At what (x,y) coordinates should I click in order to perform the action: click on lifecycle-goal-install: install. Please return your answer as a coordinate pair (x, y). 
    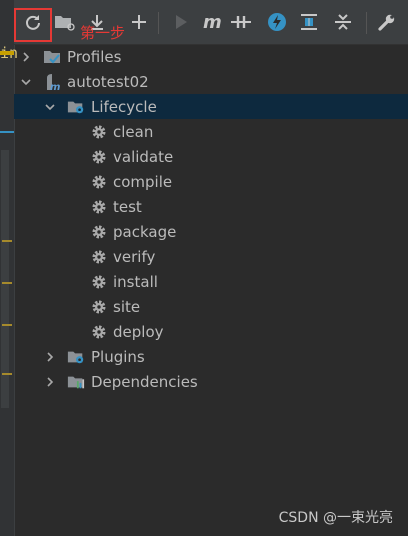
    Looking at the image, I should click on (211, 281).